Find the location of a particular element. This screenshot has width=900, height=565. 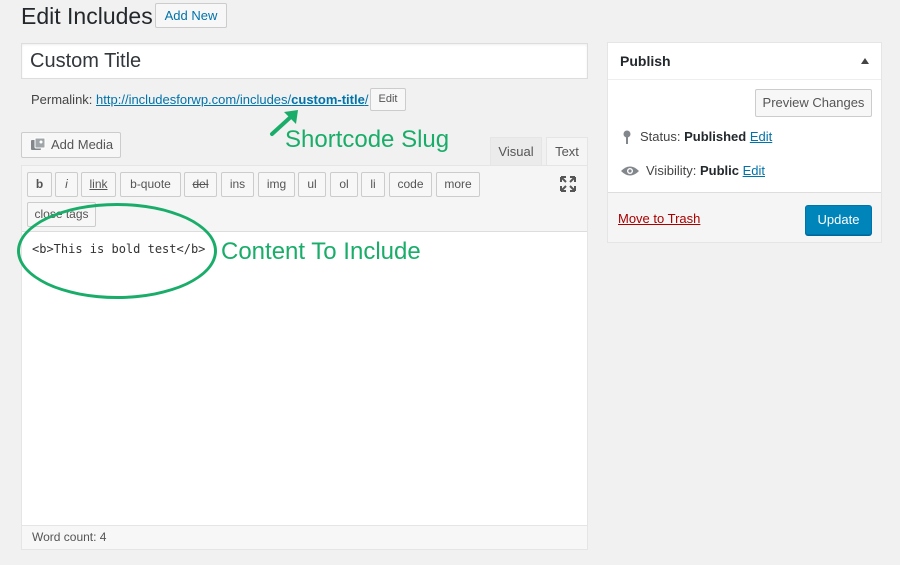

permalink-trailing: / is located at coordinates (366, 99).